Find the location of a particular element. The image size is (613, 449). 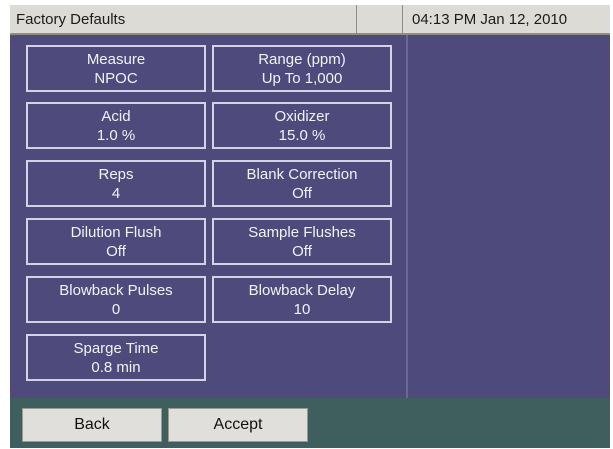

bottom-toolbar: Back Accept is located at coordinates (310, 423).